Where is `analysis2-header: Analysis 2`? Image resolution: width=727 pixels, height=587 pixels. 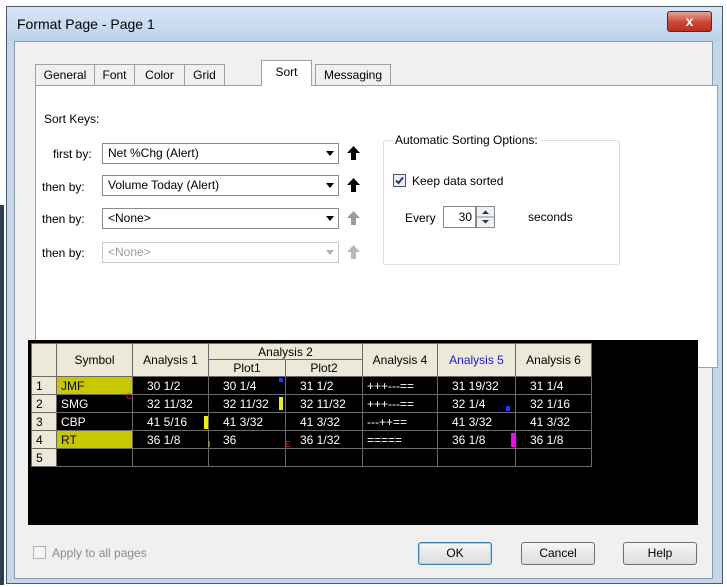 analysis2-header: Analysis 2 is located at coordinates (285, 351).